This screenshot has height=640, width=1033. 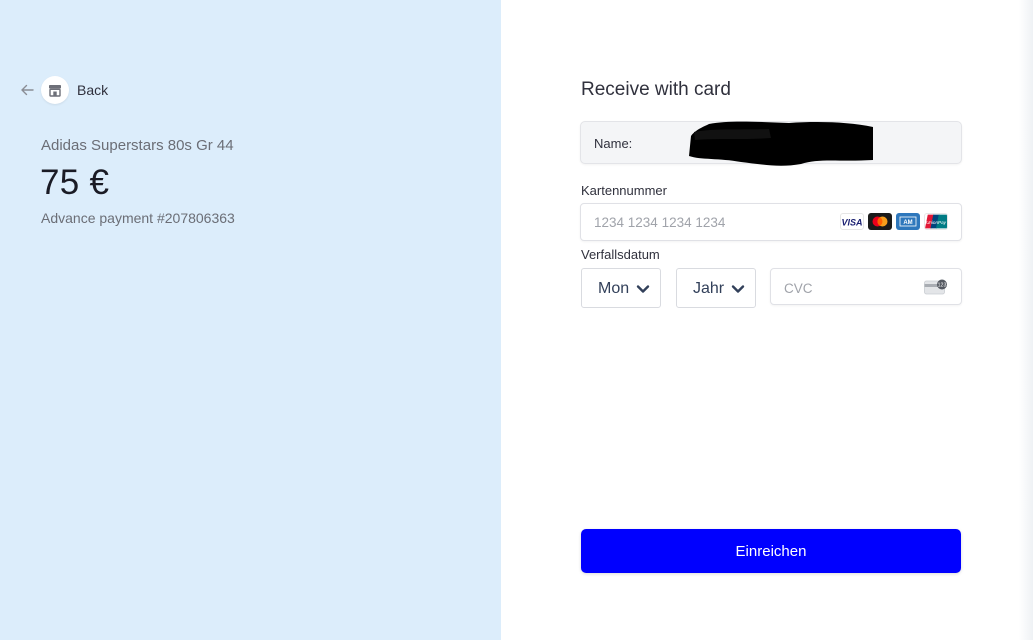 What do you see at coordinates (798, 288) in the screenshot?
I see `cvc-placeholder: CVC` at bounding box center [798, 288].